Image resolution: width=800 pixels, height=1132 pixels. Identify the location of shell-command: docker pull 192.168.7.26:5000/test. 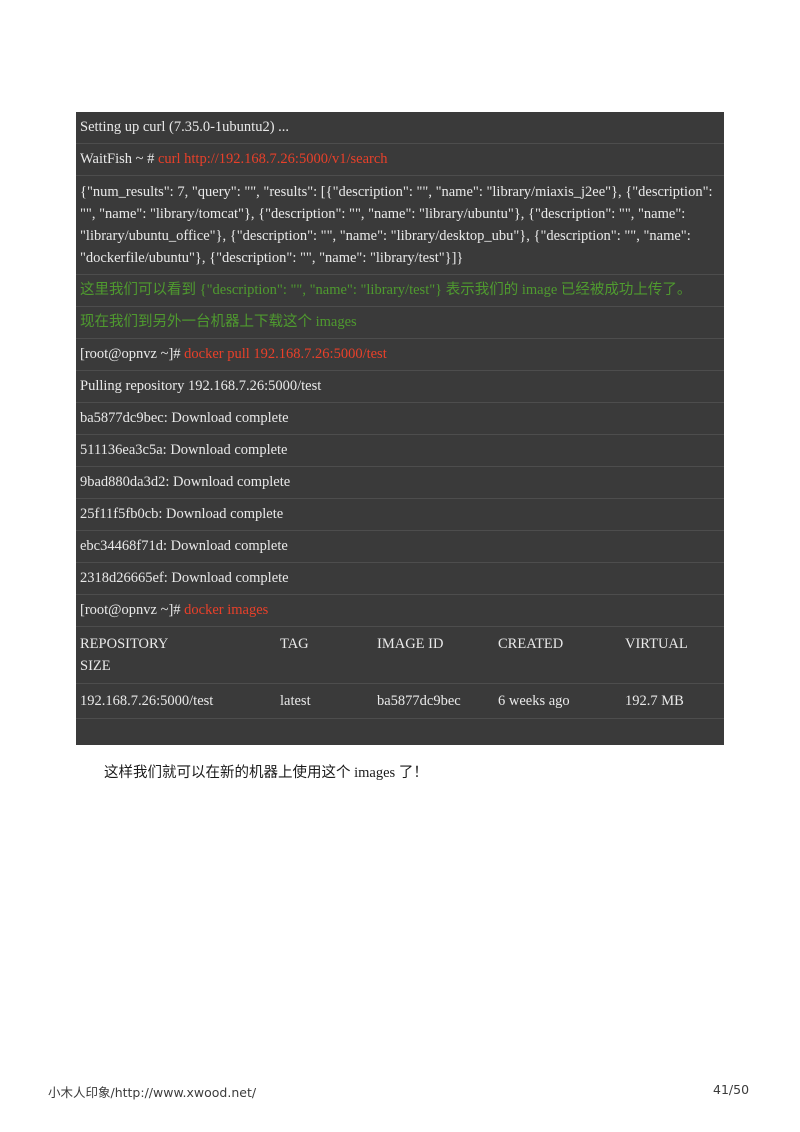
(285, 354).